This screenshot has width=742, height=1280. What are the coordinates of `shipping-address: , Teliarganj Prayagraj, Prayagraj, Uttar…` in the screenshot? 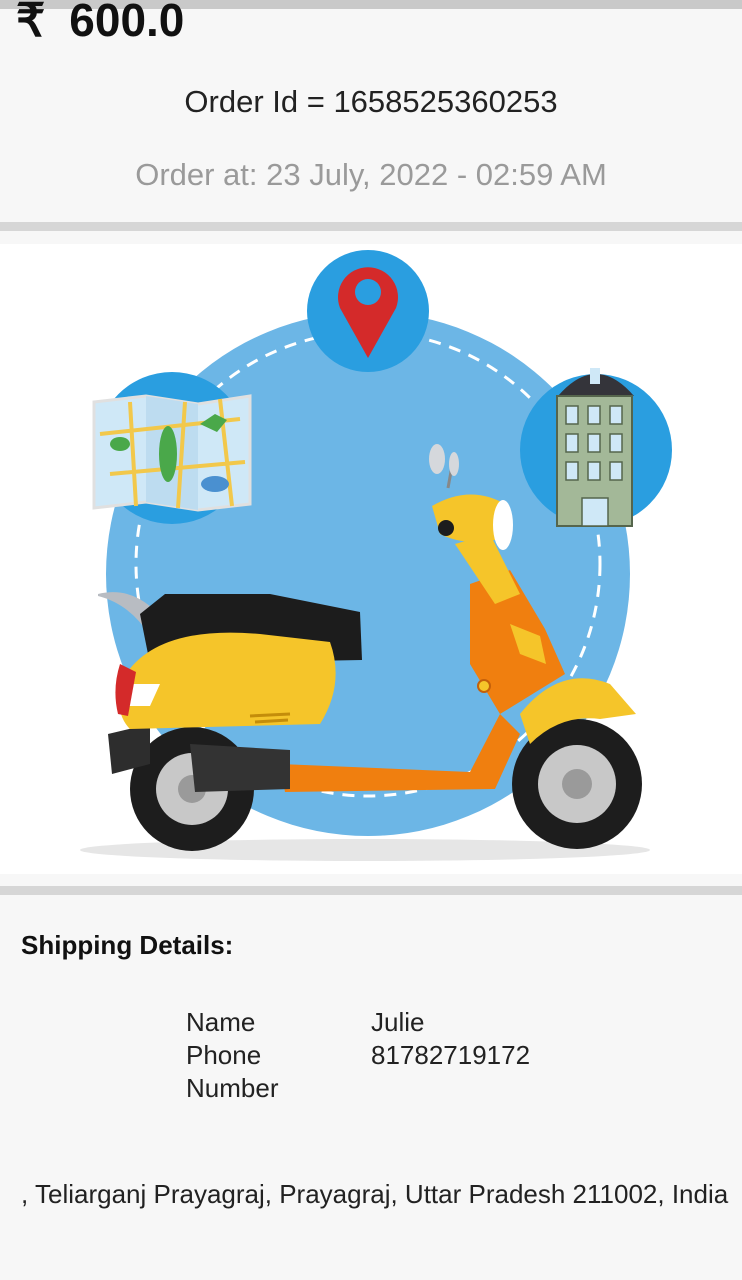 It's located at (375, 1194).